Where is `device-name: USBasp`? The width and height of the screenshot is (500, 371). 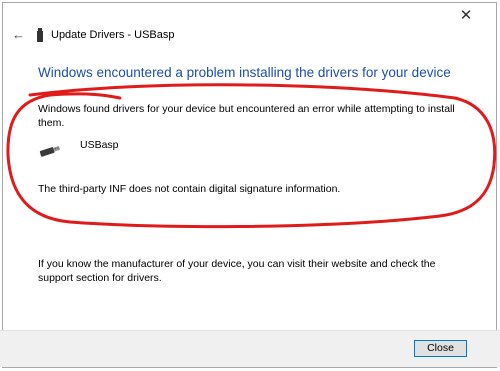
device-name: USBasp is located at coordinates (99, 145).